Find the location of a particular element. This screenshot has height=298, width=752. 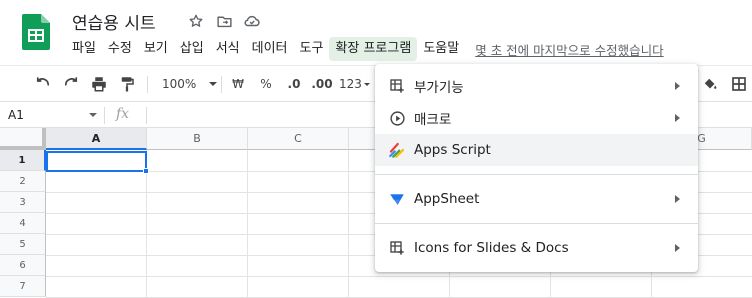

undo-icon is located at coordinates (43, 84).